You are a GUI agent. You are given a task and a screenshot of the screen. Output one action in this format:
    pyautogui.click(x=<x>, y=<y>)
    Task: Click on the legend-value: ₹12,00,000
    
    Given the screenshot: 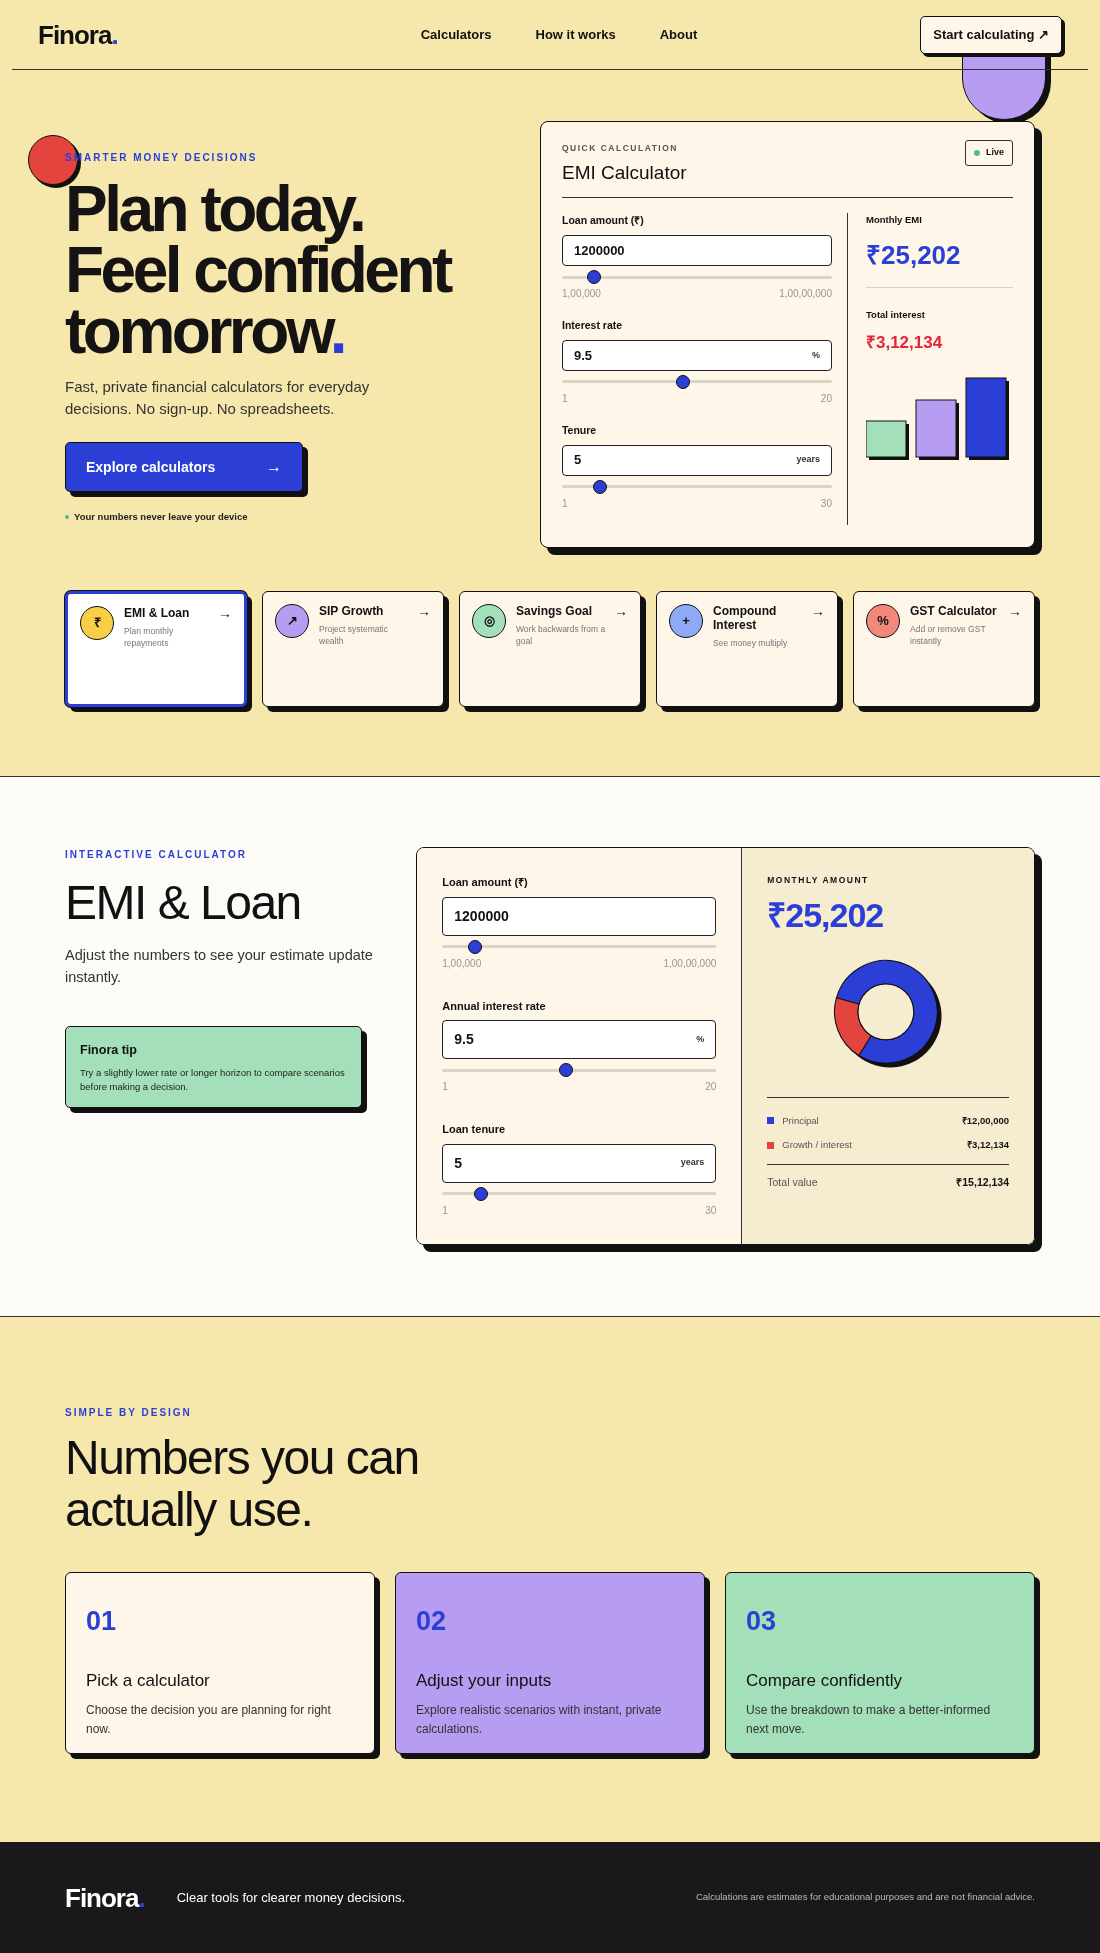 What is the action you would take?
    pyautogui.click(x=985, y=1120)
    